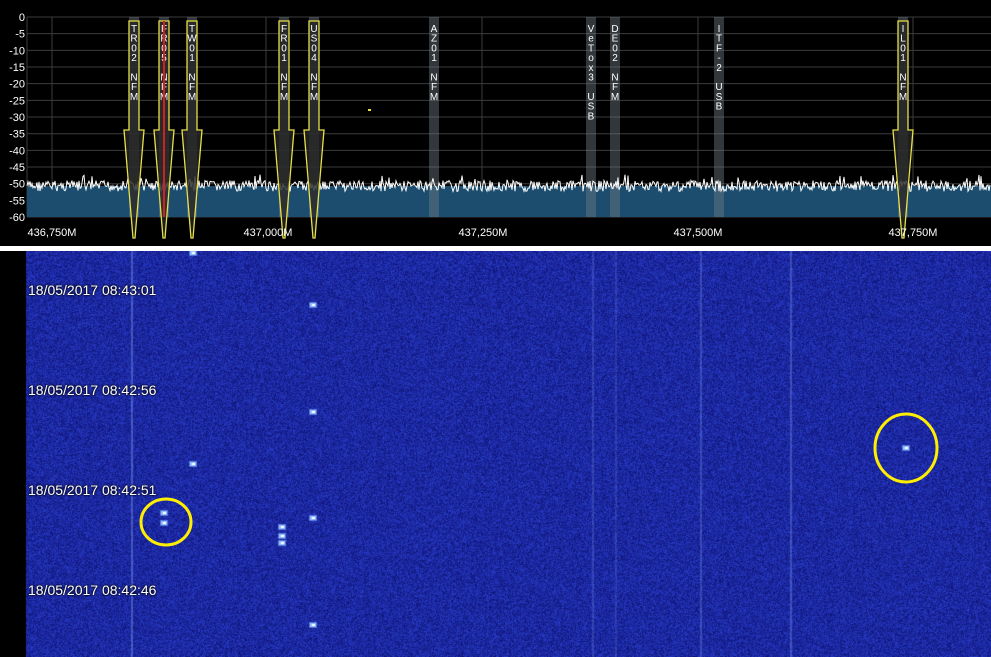 This screenshot has height=657, width=991. Describe the element at coordinates (17, 201) in the screenshot. I see `db-tick-label: -55` at that location.